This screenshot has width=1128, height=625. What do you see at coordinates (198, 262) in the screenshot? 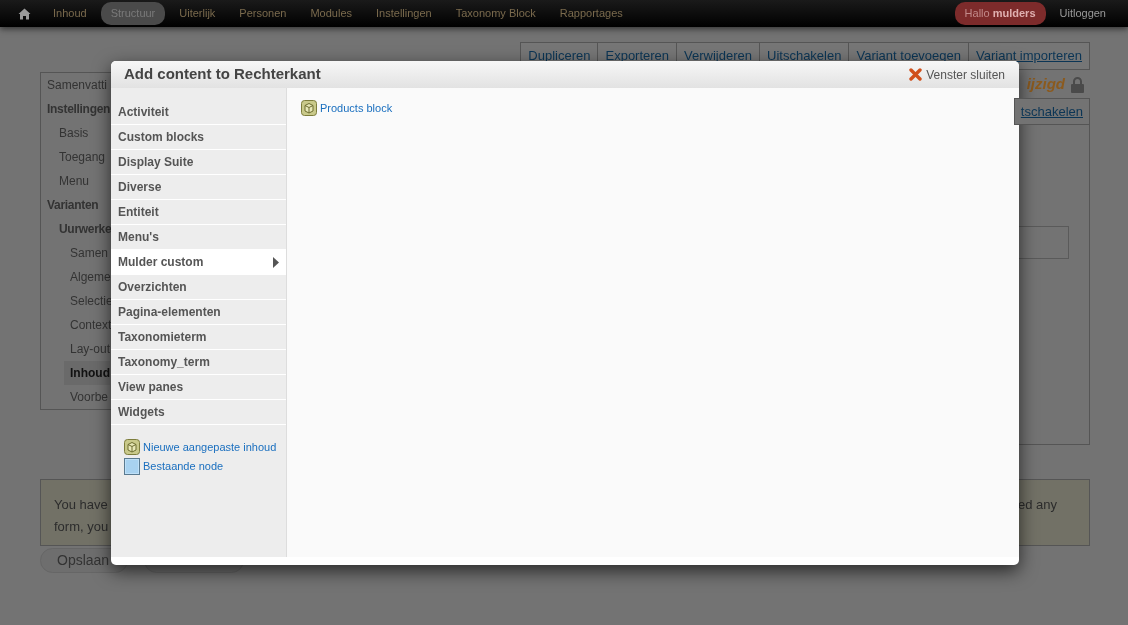
I see `category-item: Mulder custom` at bounding box center [198, 262].